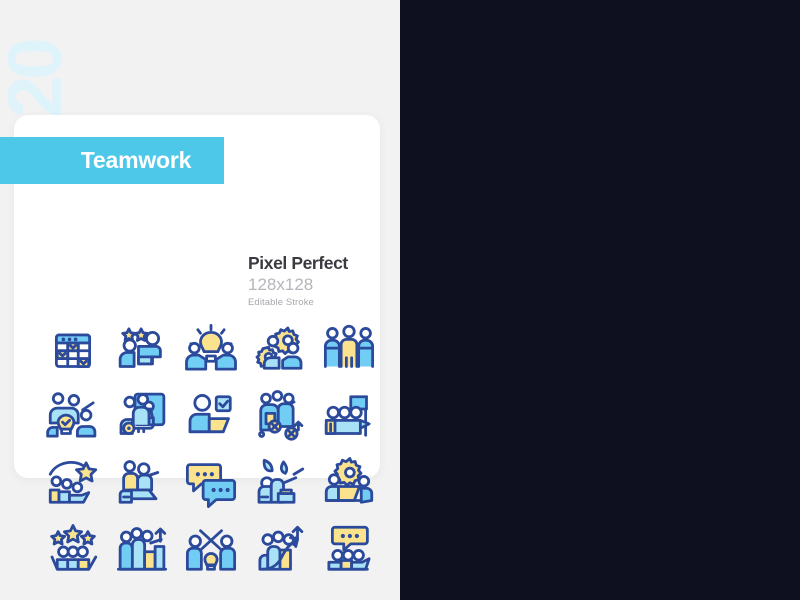 The image size is (800, 600). I want to click on idea-lightbulb-team-icon, so click(211, 347).